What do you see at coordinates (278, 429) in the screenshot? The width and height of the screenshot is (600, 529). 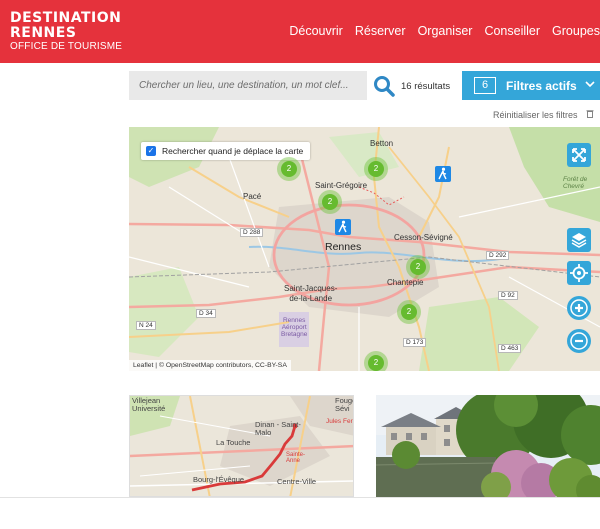 I see `map-label-dinan: Dinan - Saint- Malo` at bounding box center [278, 429].